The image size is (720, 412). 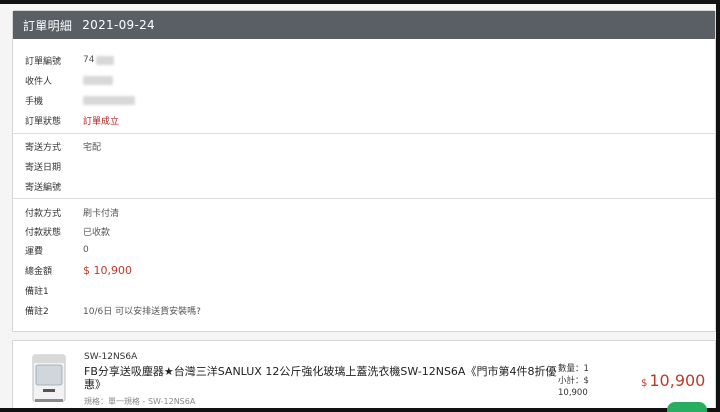 What do you see at coordinates (364, 25) in the screenshot?
I see `panel-header: 訂單明細 2021-09-24` at bounding box center [364, 25].